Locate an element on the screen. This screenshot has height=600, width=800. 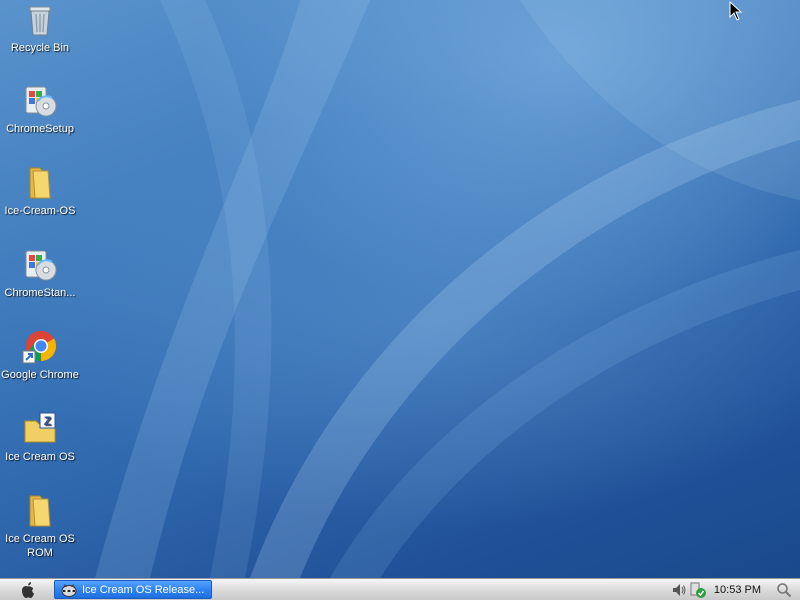
desktop-icon-label: Ice Cream OS is located at coordinates (40, 457).